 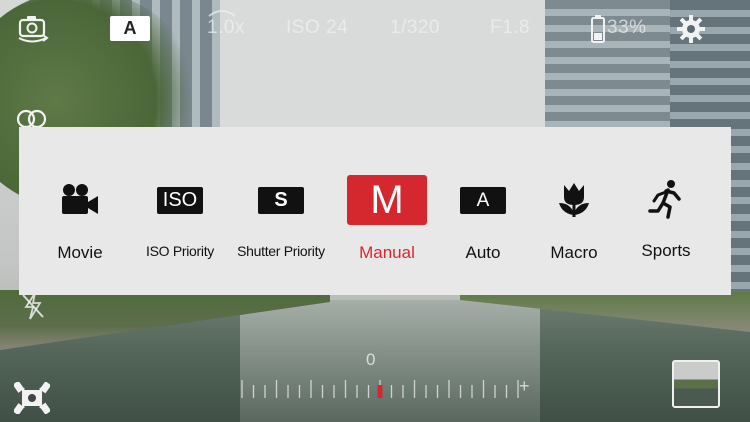 What do you see at coordinates (375, 29) in the screenshot?
I see `top-status-bar: A 1.0x ISO 24 1/320 F1.8 33%` at bounding box center [375, 29].